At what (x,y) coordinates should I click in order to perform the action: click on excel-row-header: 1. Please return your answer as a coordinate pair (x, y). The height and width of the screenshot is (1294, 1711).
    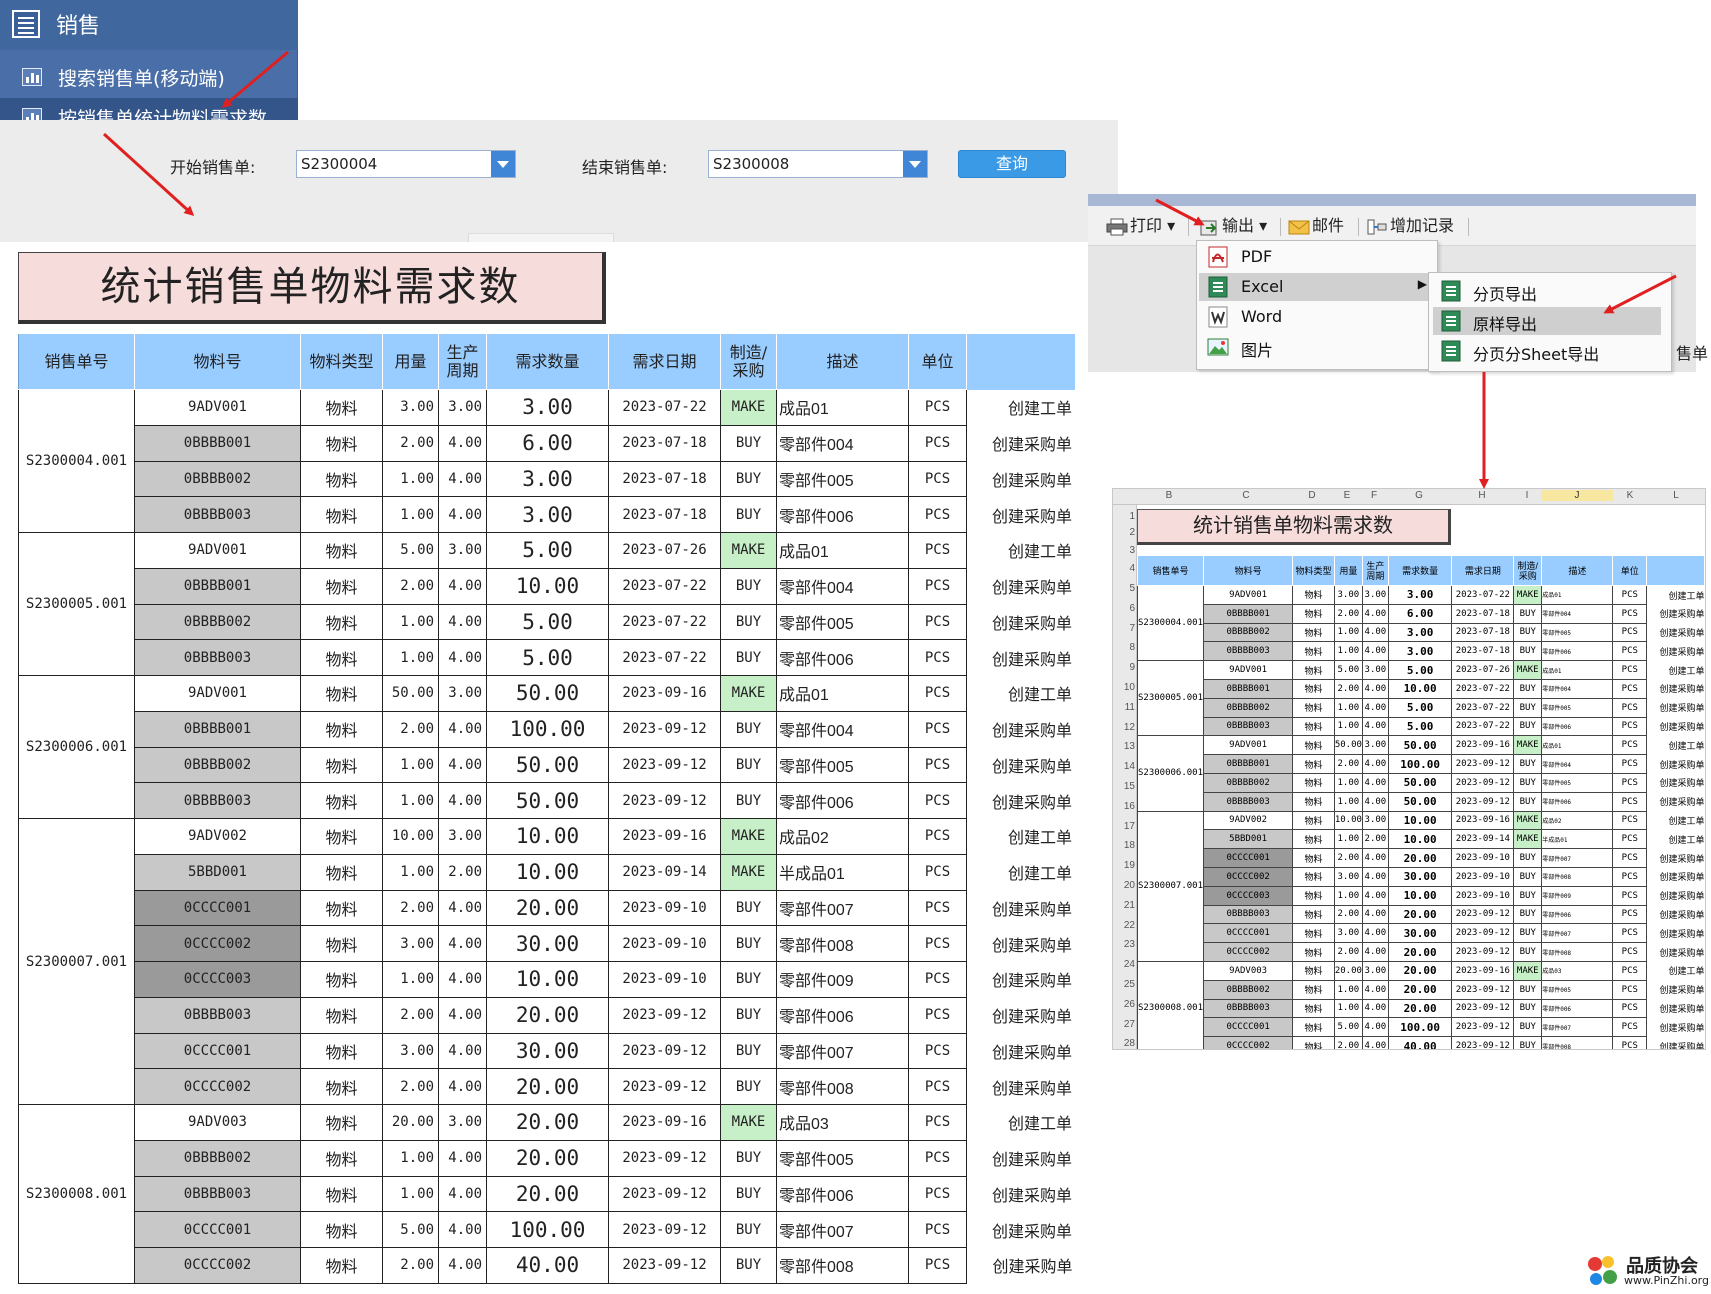
    Looking at the image, I should click on (1124, 516).